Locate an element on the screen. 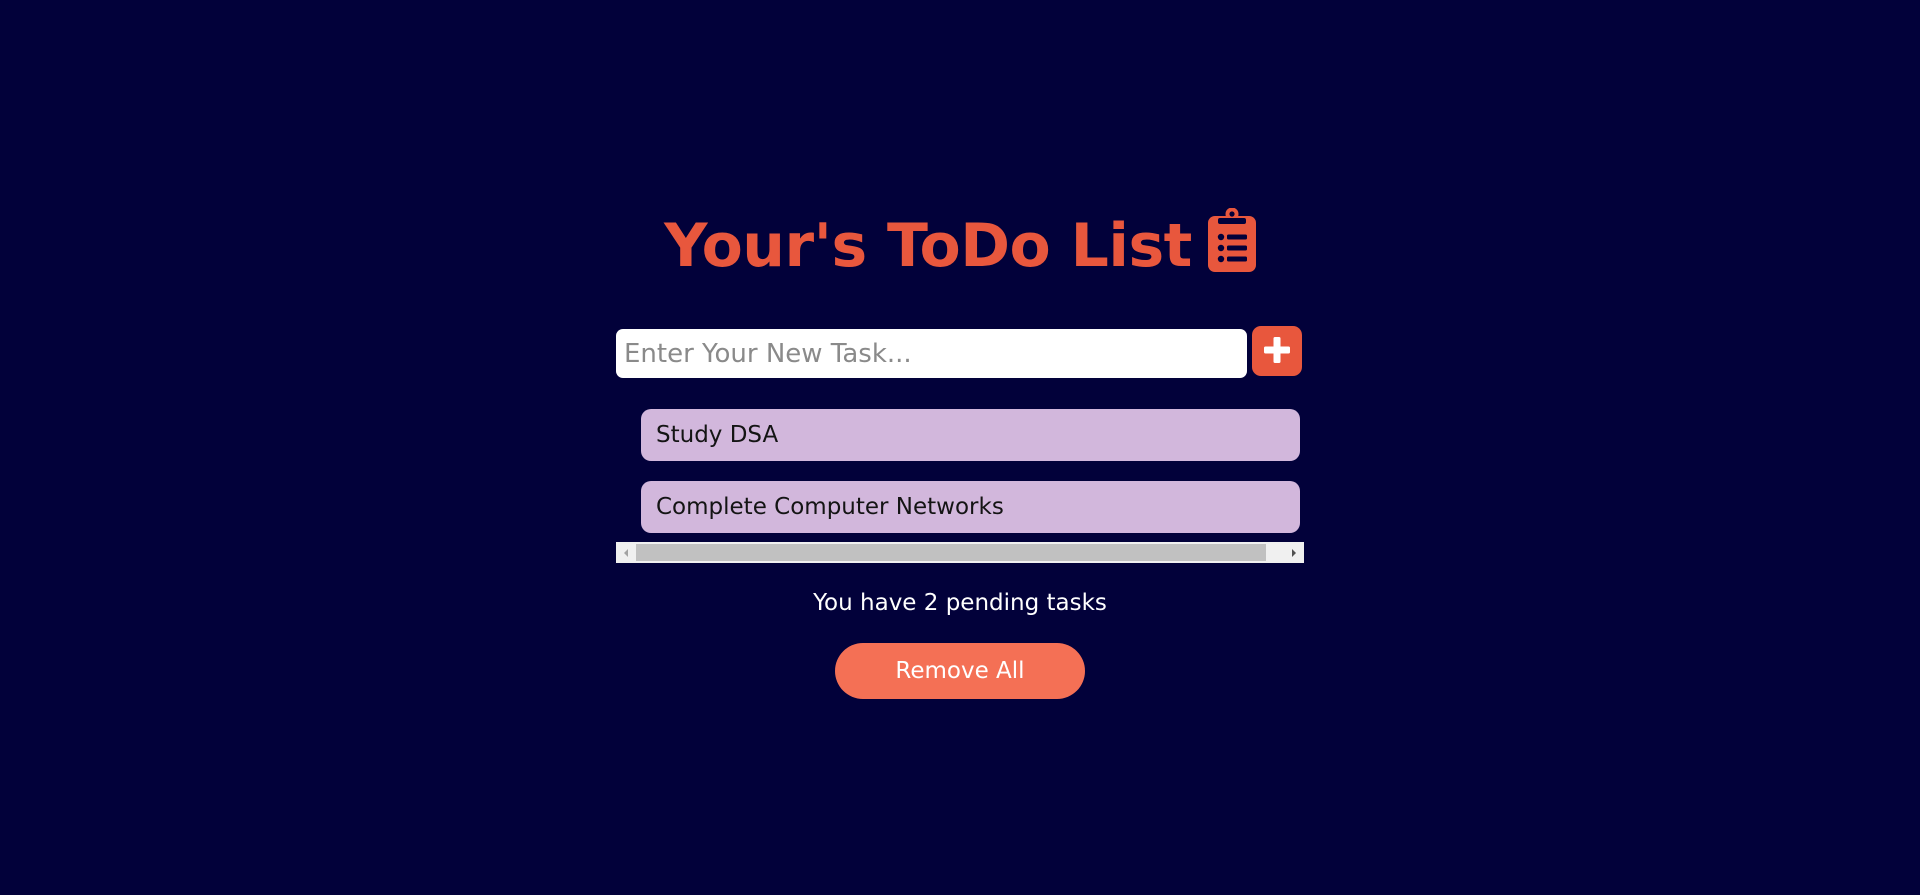  scroll-right-arrow-icon is located at coordinates (1294, 552).